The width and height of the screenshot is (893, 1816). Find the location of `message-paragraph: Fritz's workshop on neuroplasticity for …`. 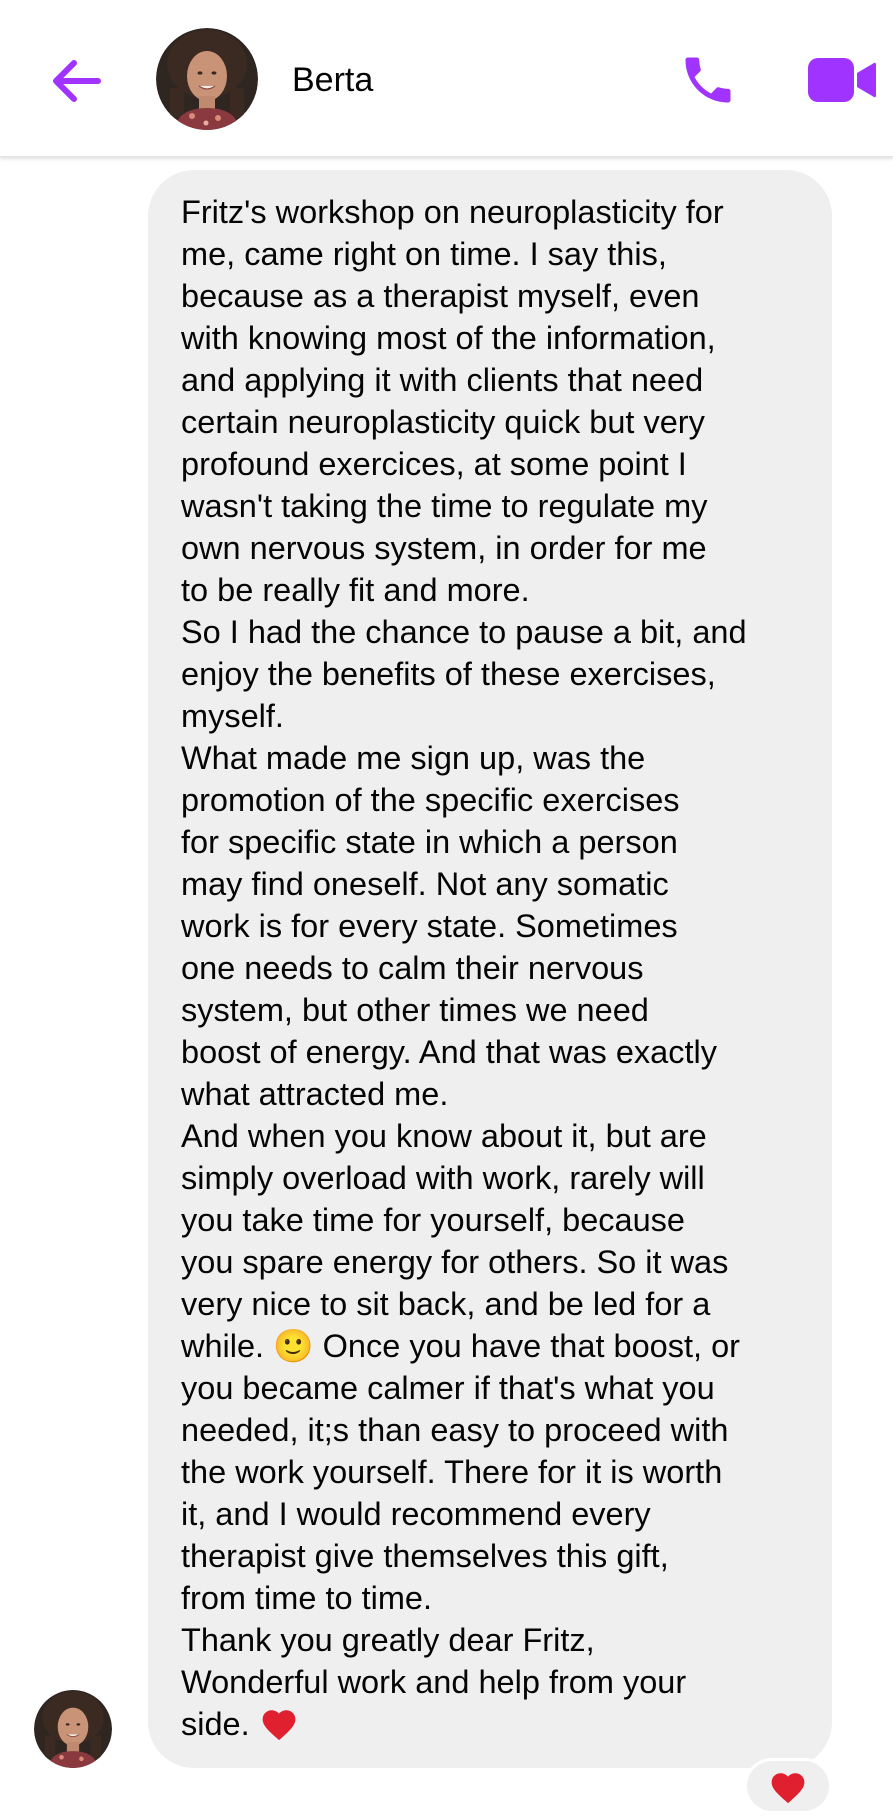

message-paragraph: Fritz's workshop on neuroplasticity for … is located at coordinates (452, 401).